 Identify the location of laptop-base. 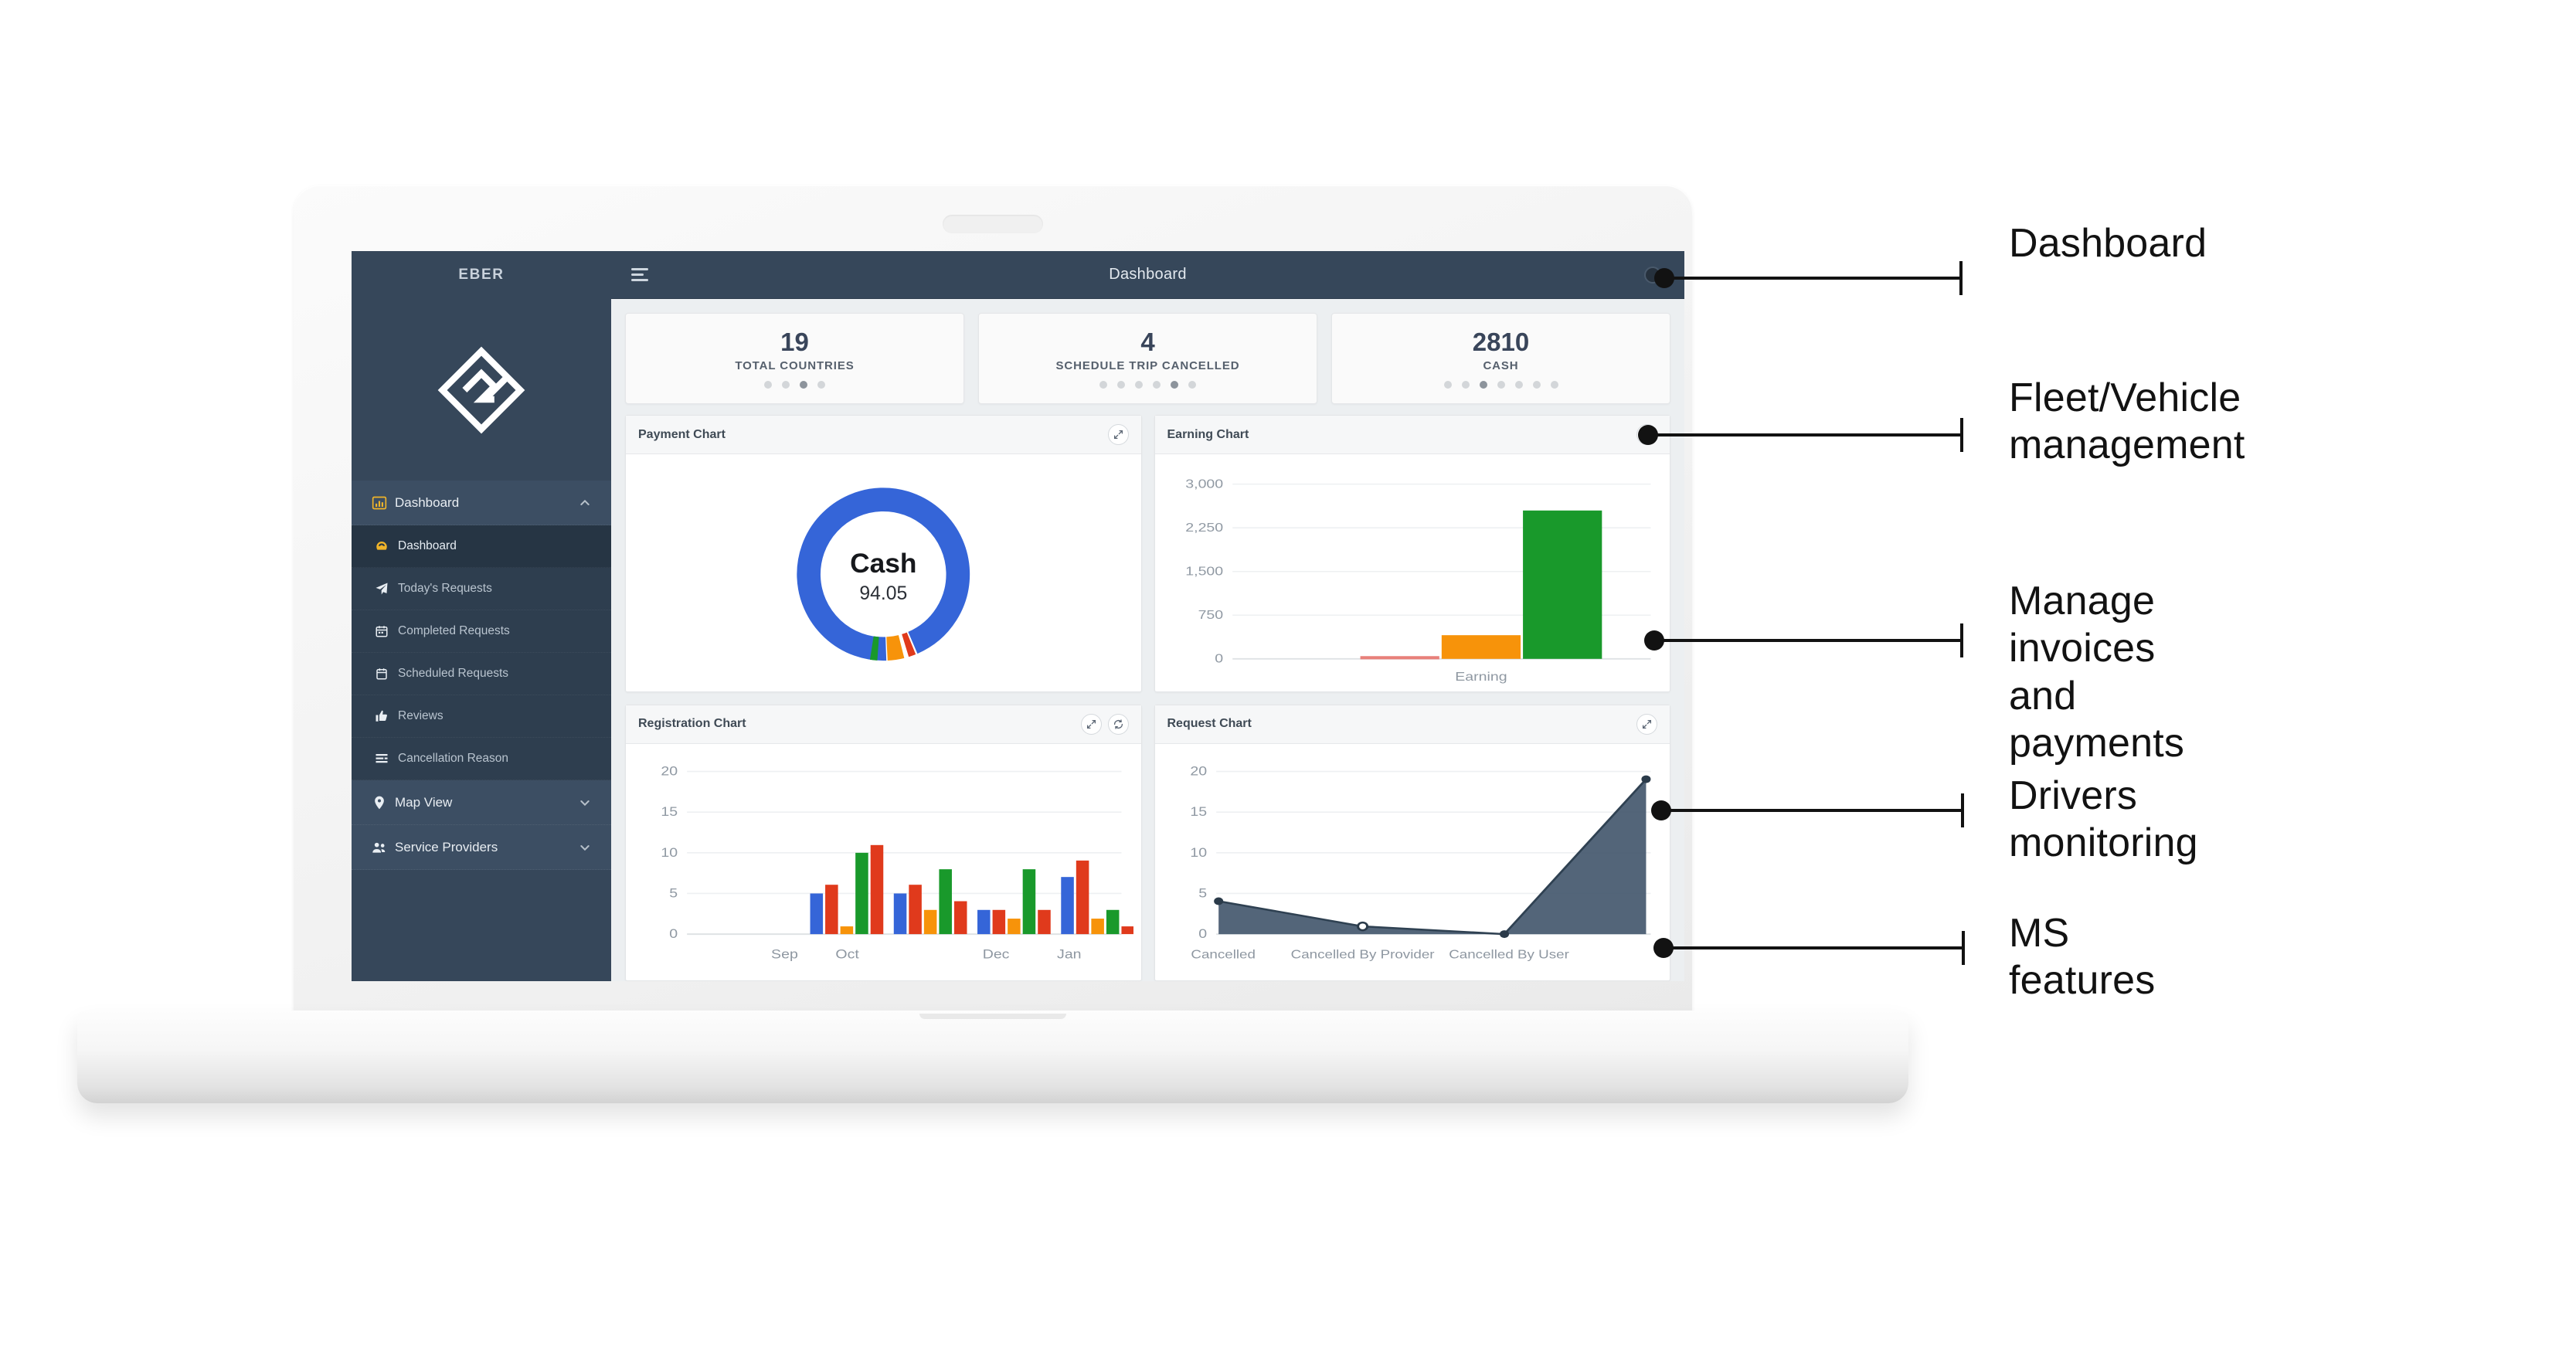
(992, 1057).